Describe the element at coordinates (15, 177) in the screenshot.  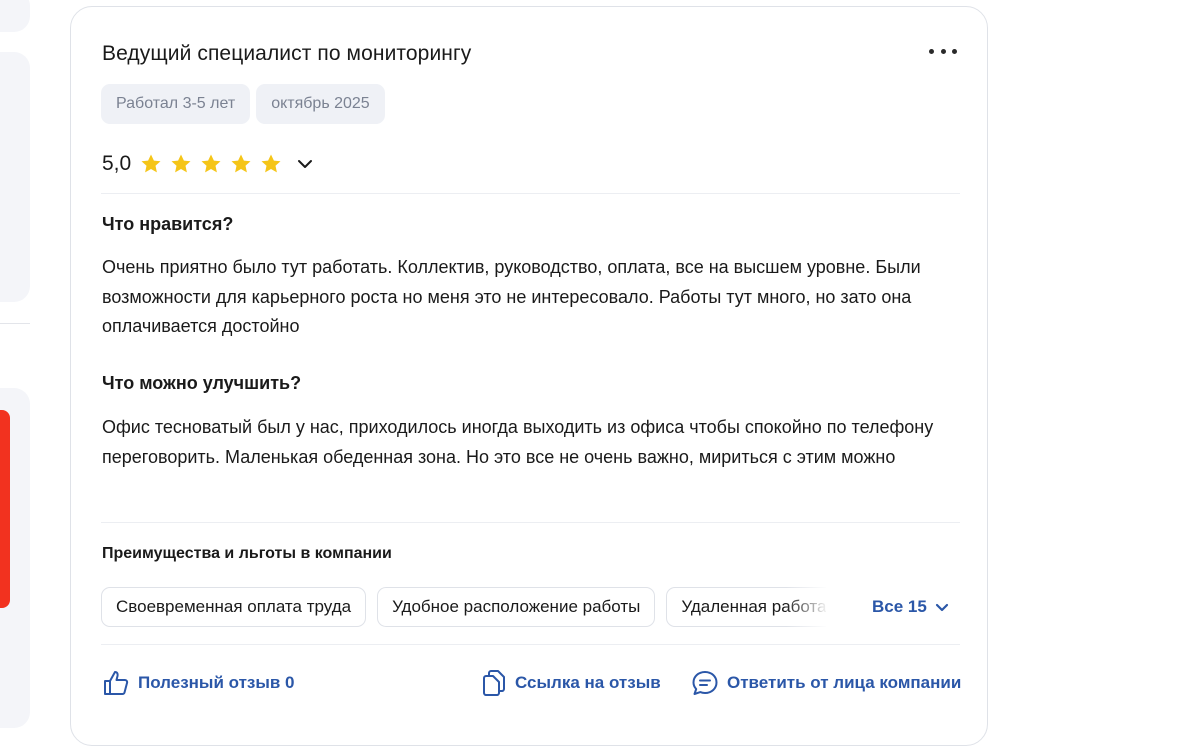
I see `sidebar-panel` at that location.